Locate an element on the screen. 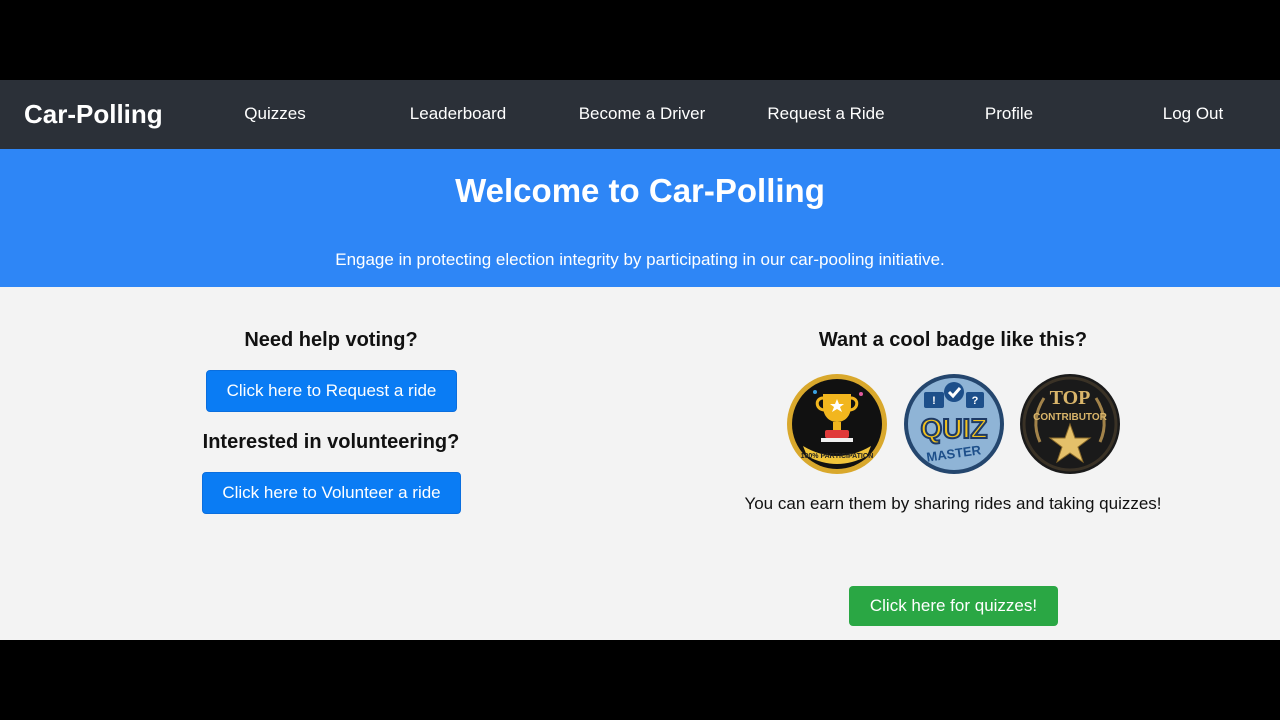 The height and width of the screenshot is (720, 1280). page-title: Welcome to Car-Polling is located at coordinates (640, 190).